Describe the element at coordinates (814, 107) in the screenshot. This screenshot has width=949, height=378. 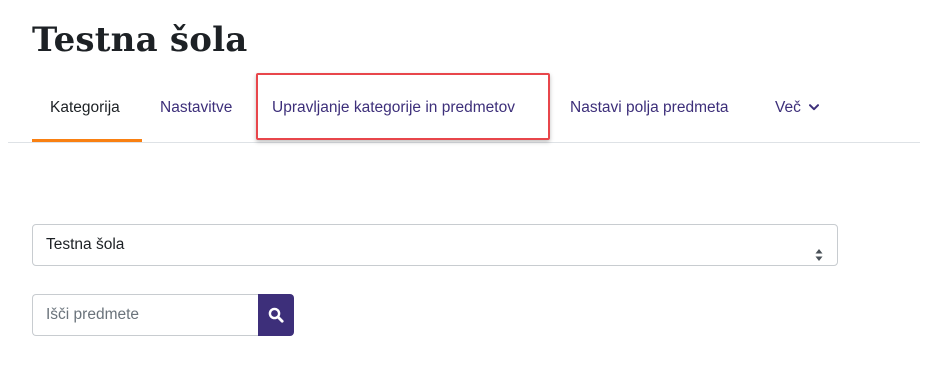
I see `chevron-down-icon` at that location.